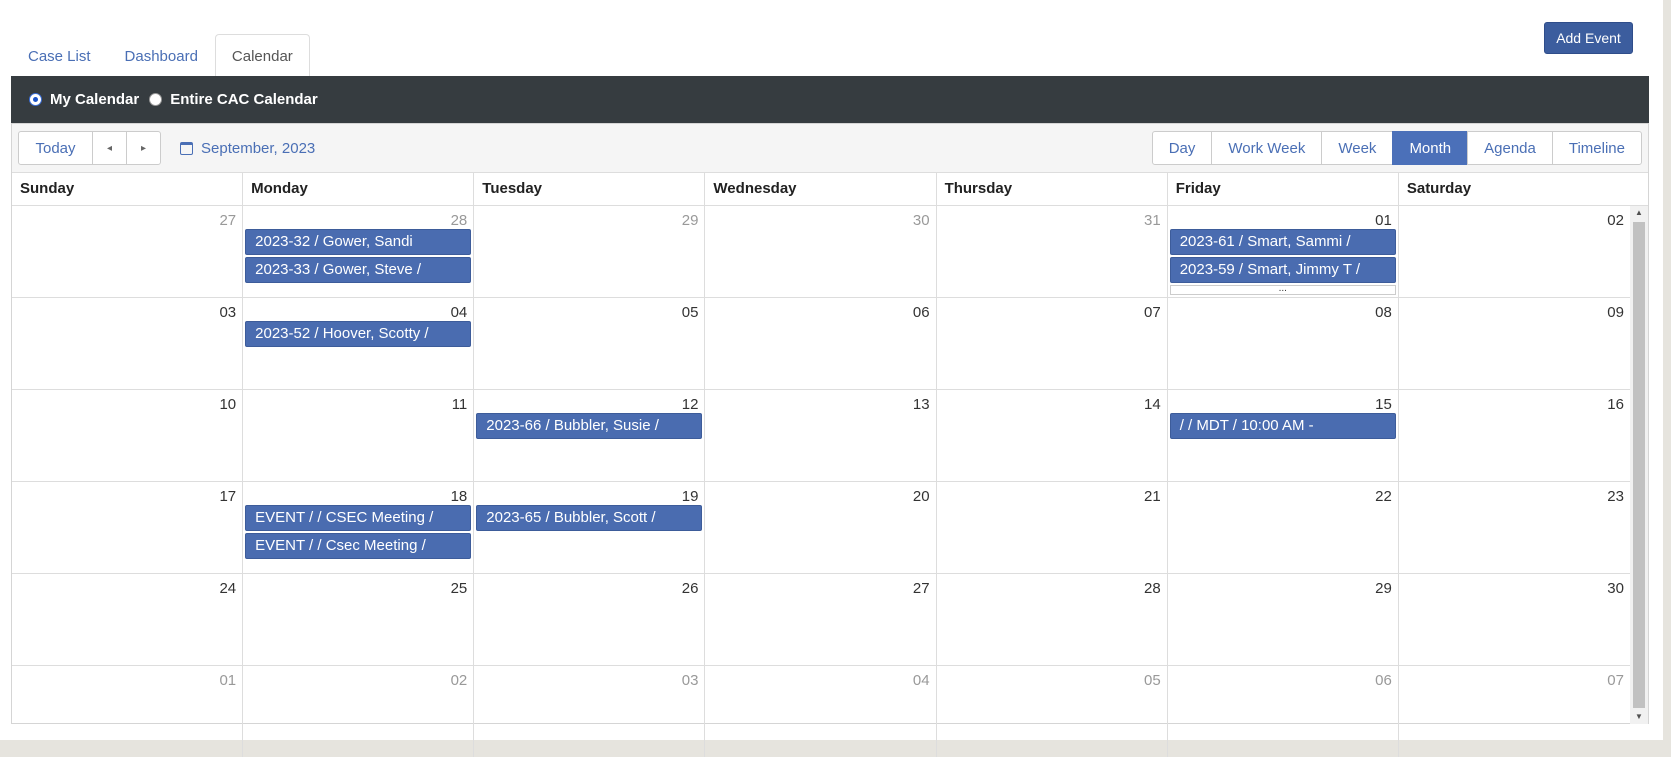 This screenshot has width=1671, height=757. I want to click on day-number: 07, so click(1152, 312).